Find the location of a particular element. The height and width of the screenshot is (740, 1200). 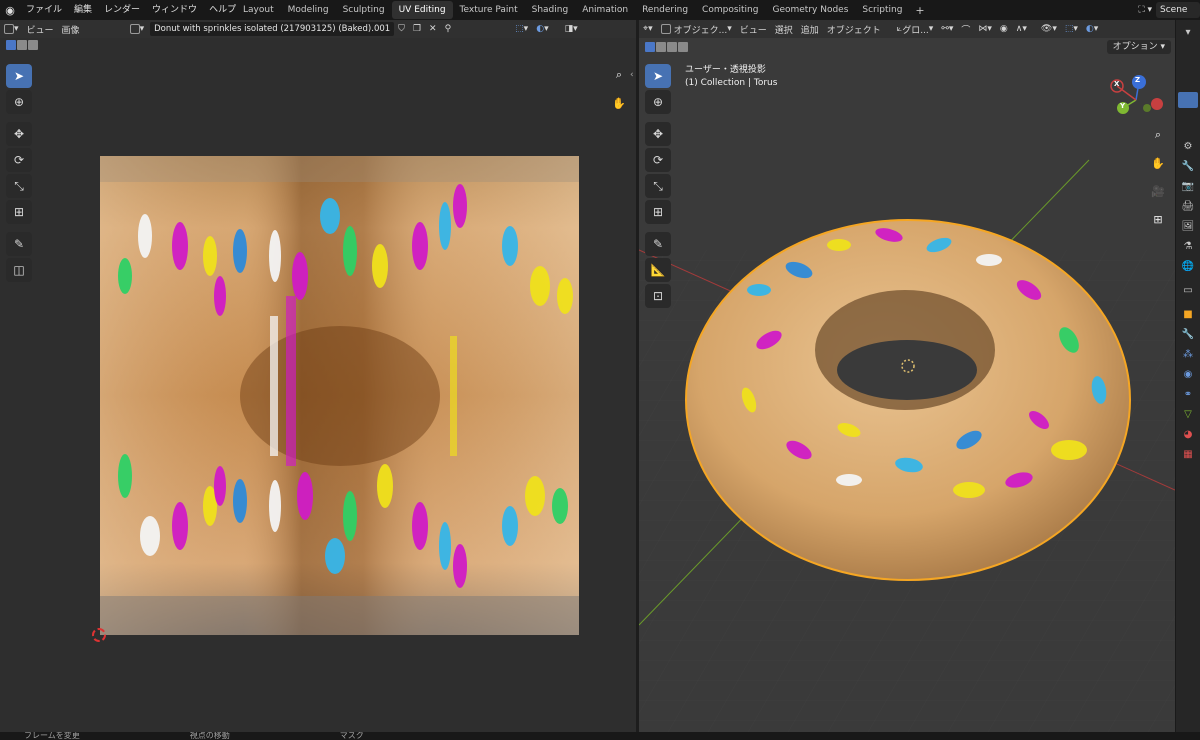

outliner-filter-icon: ▾ is located at coordinates (1188, 32).